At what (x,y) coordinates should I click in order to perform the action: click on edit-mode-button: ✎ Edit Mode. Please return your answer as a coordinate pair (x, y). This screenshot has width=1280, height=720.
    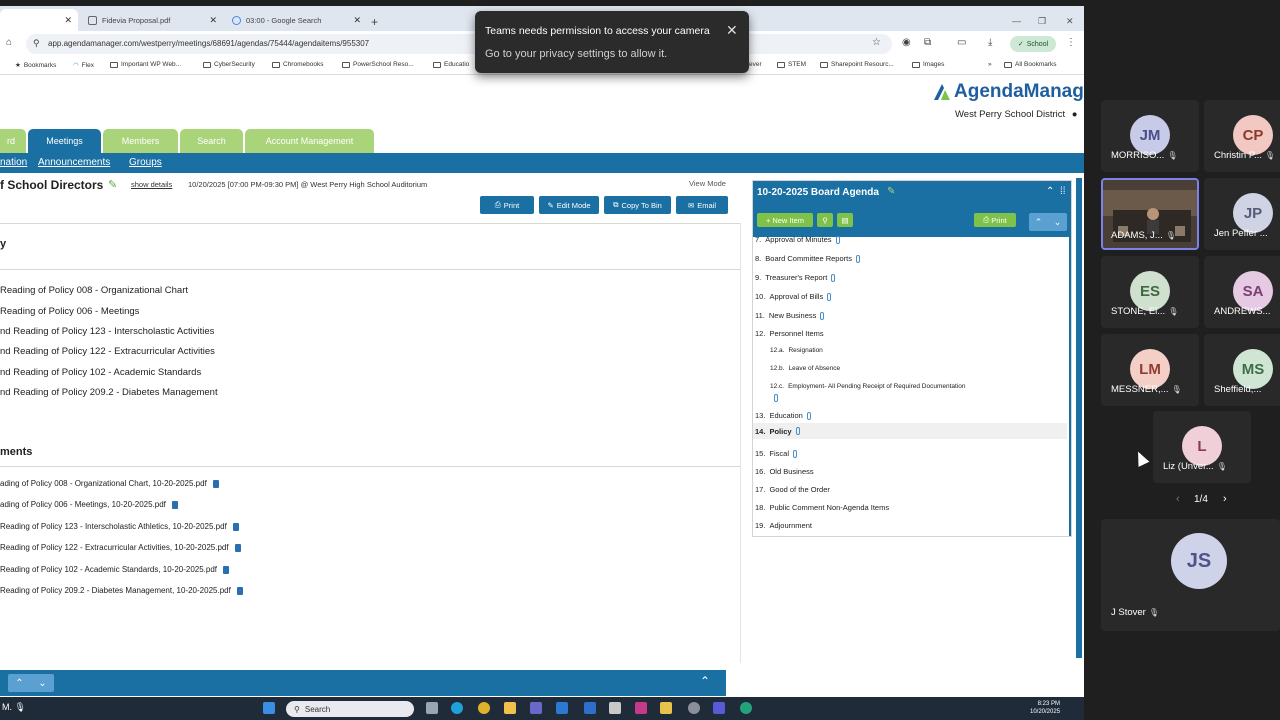
    Looking at the image, I should click on (569, 205).